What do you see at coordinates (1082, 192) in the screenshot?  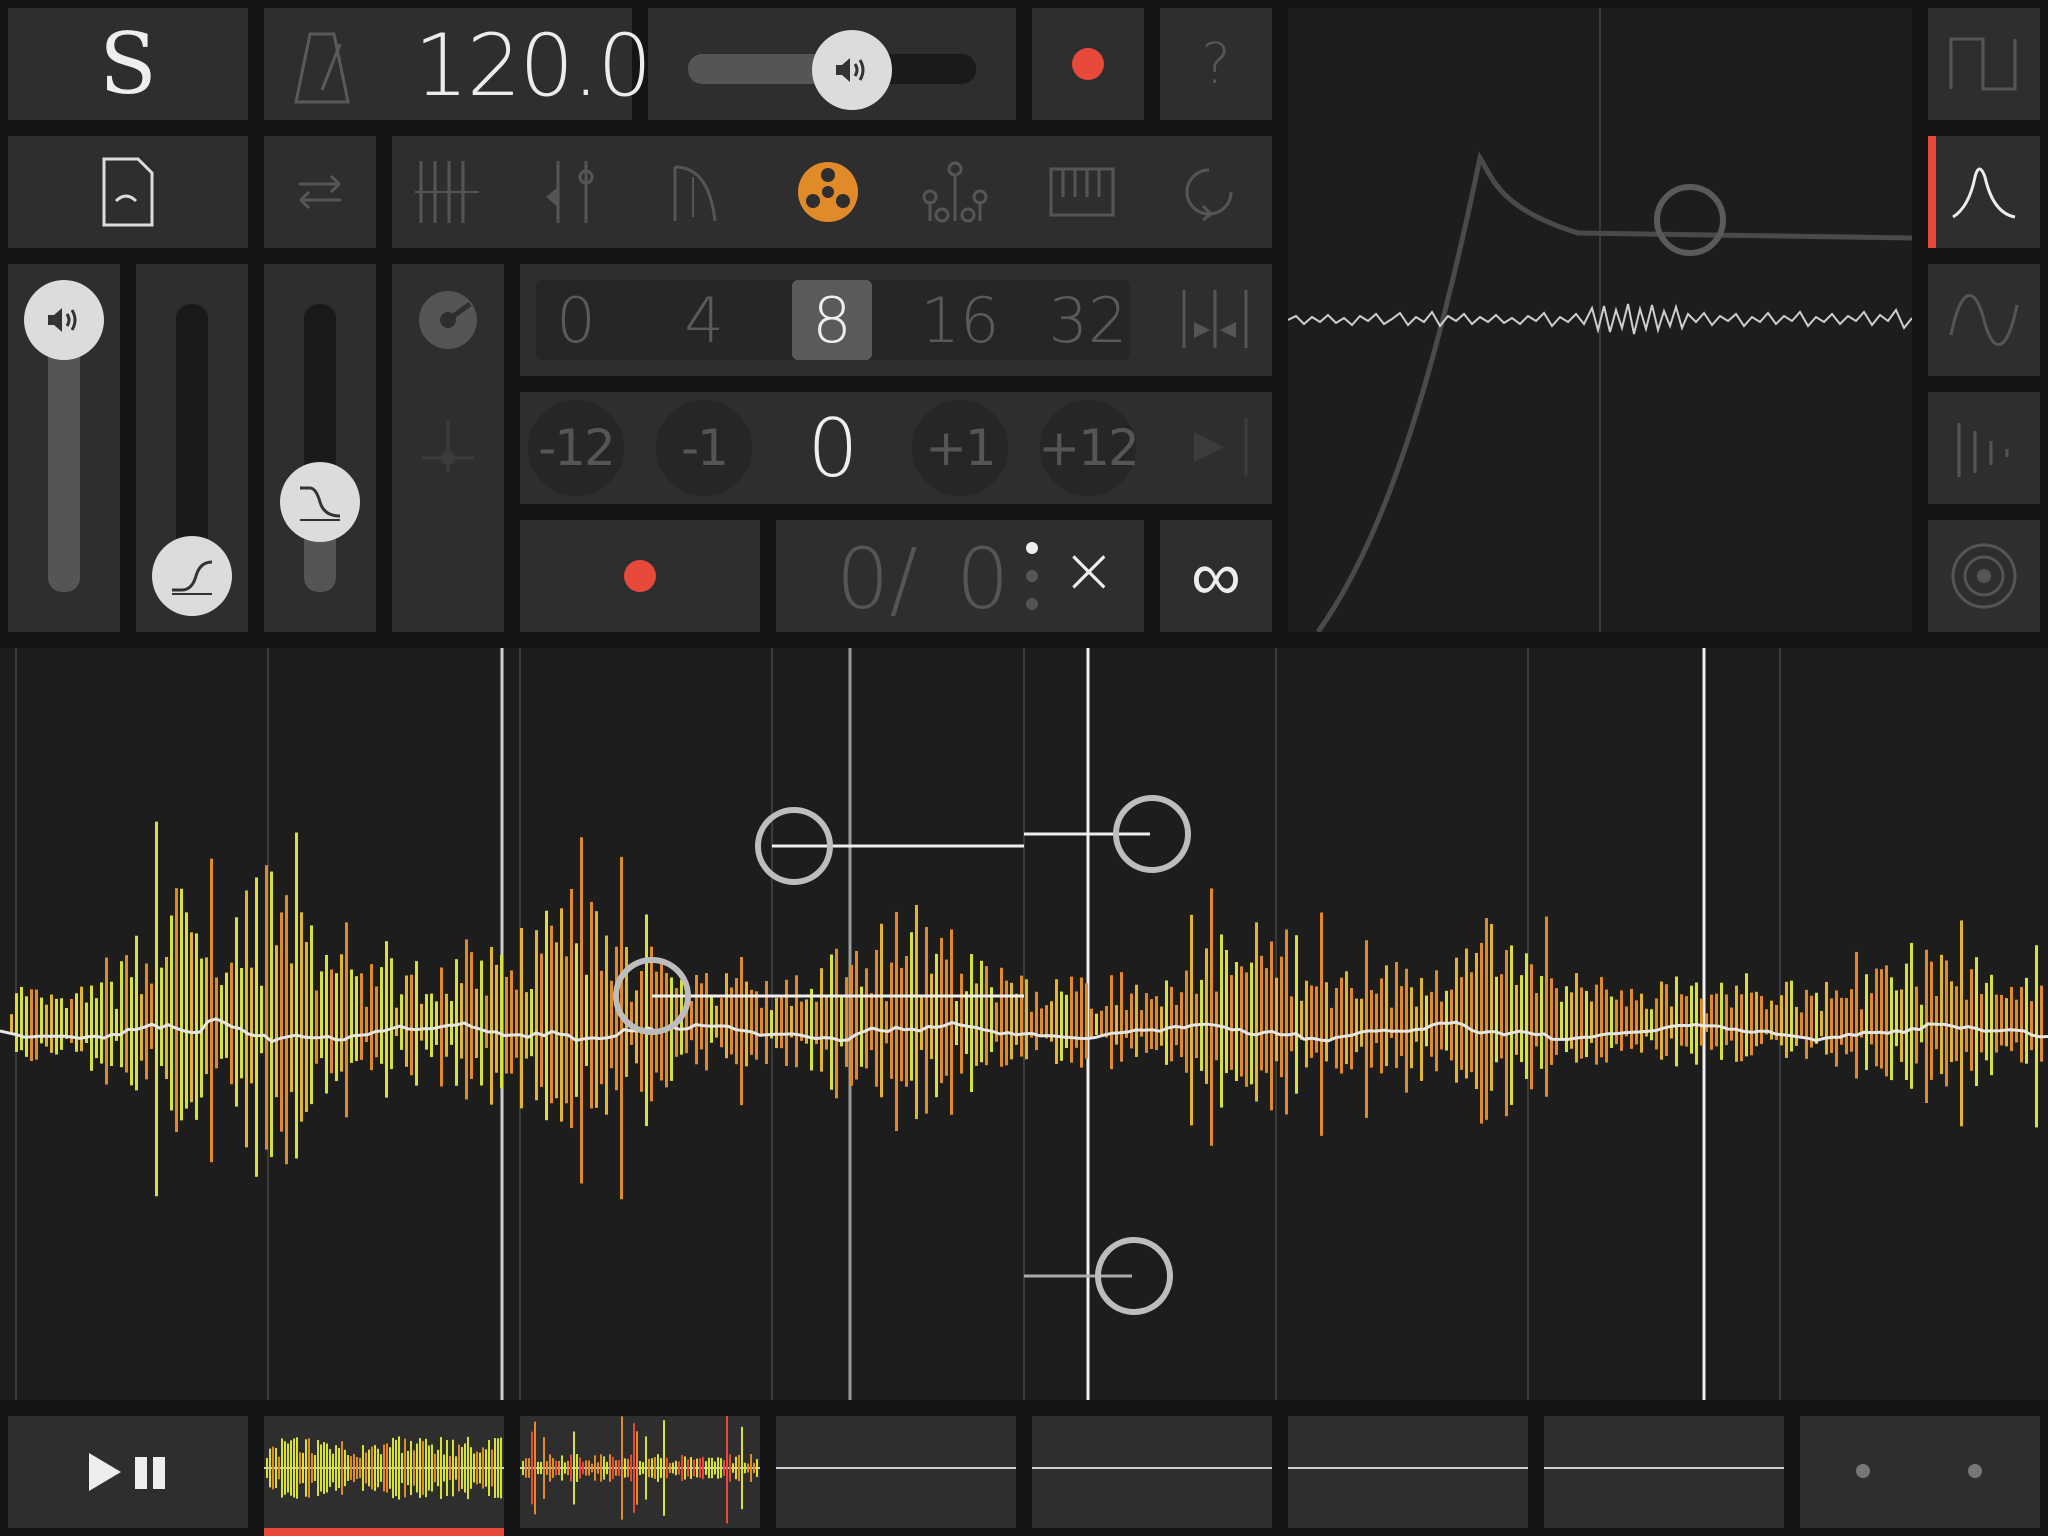 I see `keyboard-tool-button` at bounding box center [1082, 192].